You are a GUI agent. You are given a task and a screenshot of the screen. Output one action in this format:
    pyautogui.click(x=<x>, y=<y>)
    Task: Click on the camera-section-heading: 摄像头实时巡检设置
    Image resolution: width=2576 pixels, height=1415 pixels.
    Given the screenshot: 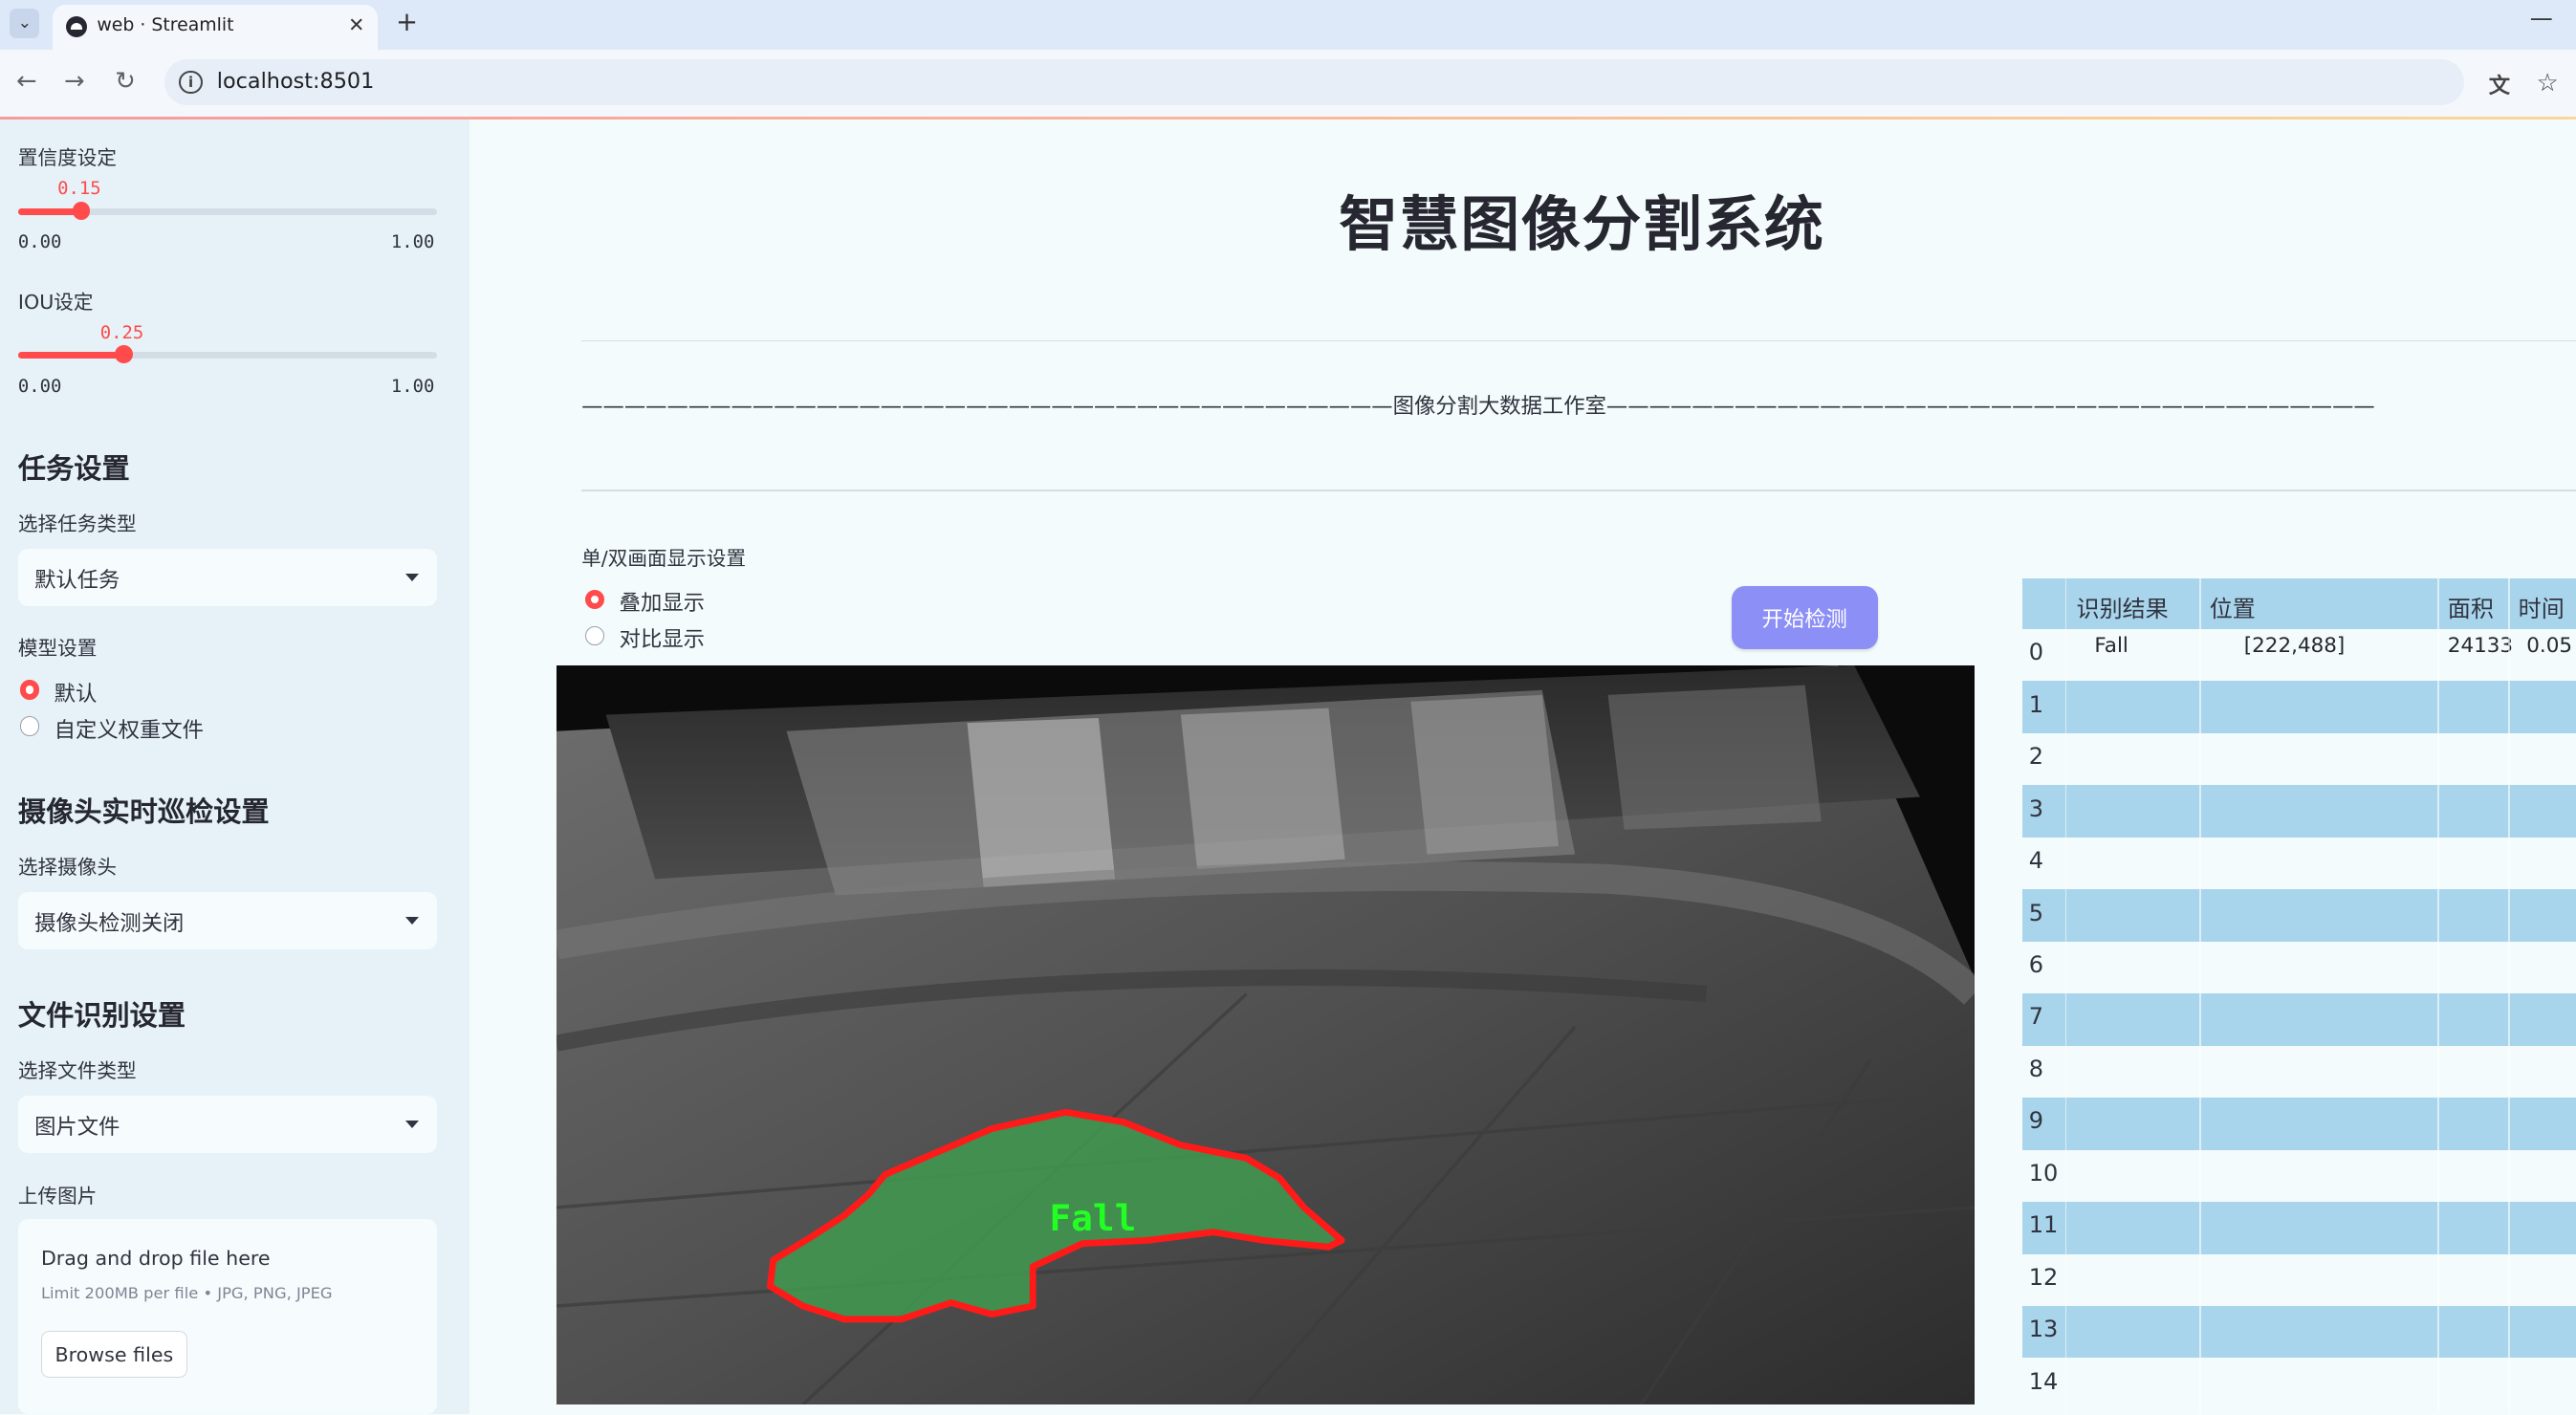 What is the action you would take?
    pyautogui.click(x=143, y=812)
    